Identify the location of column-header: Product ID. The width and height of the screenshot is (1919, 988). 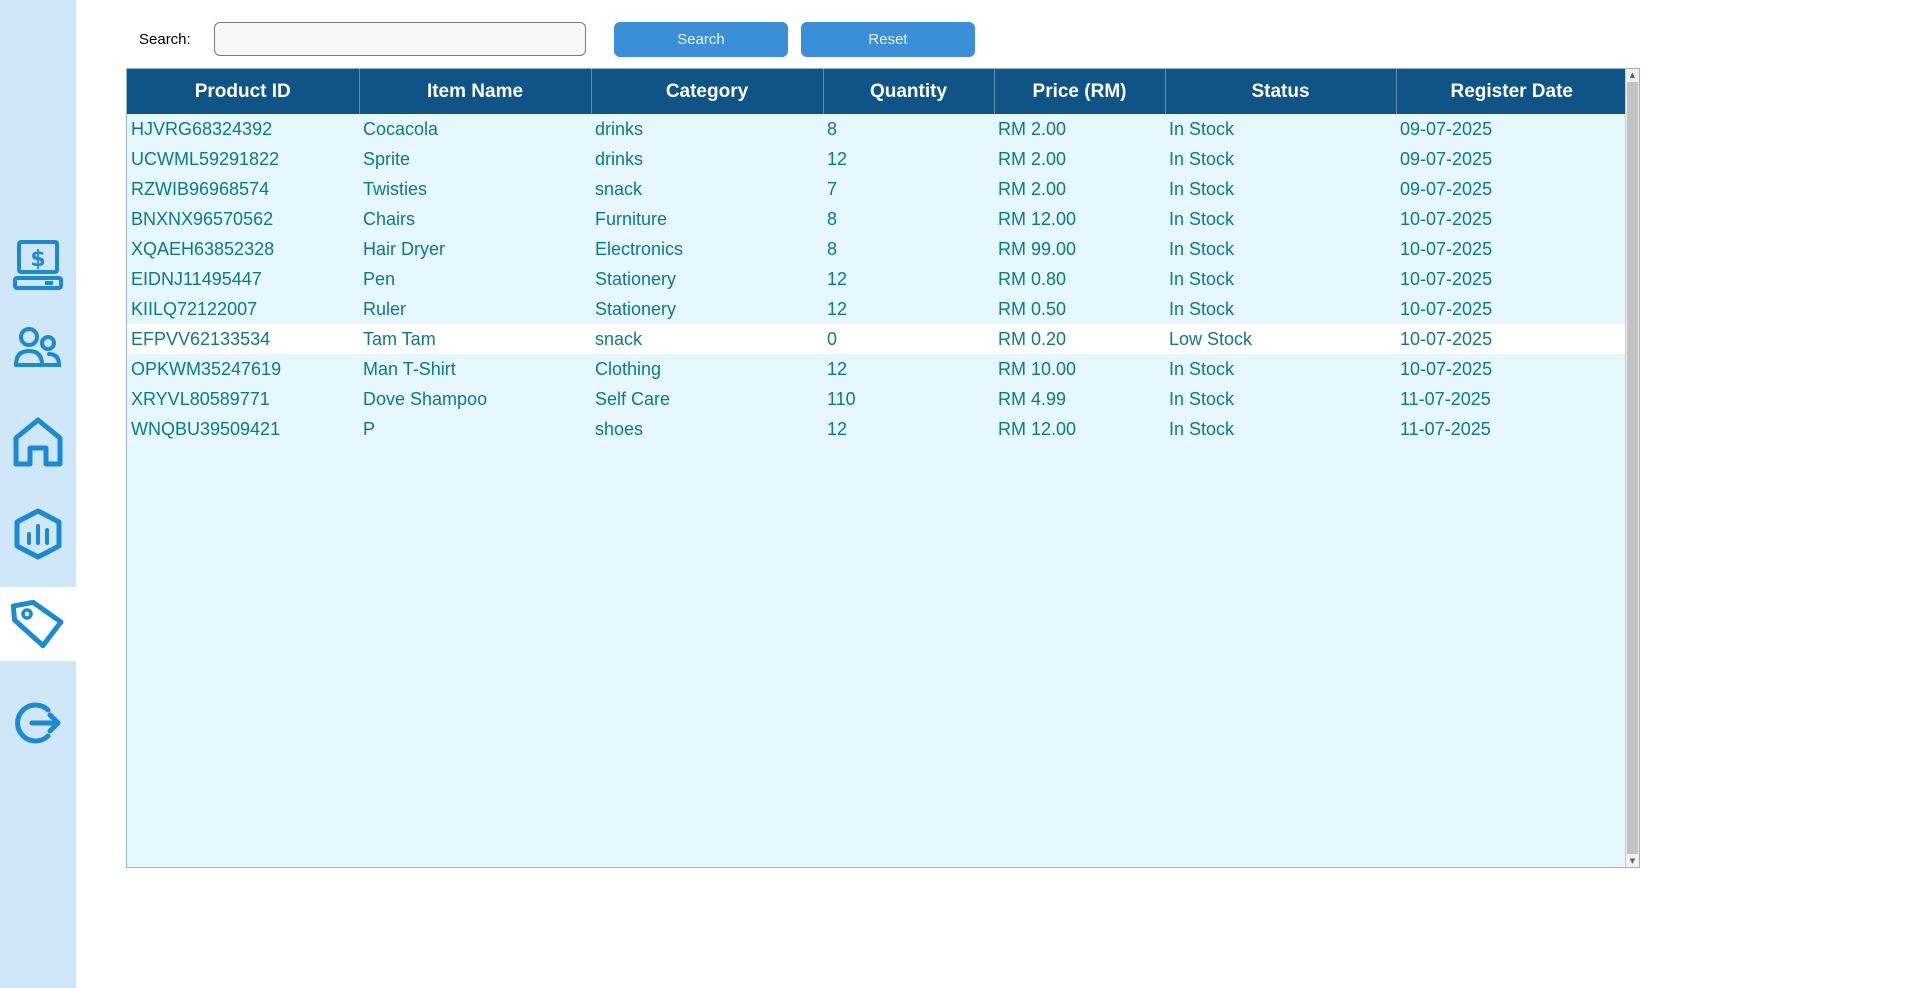
(243, 91).